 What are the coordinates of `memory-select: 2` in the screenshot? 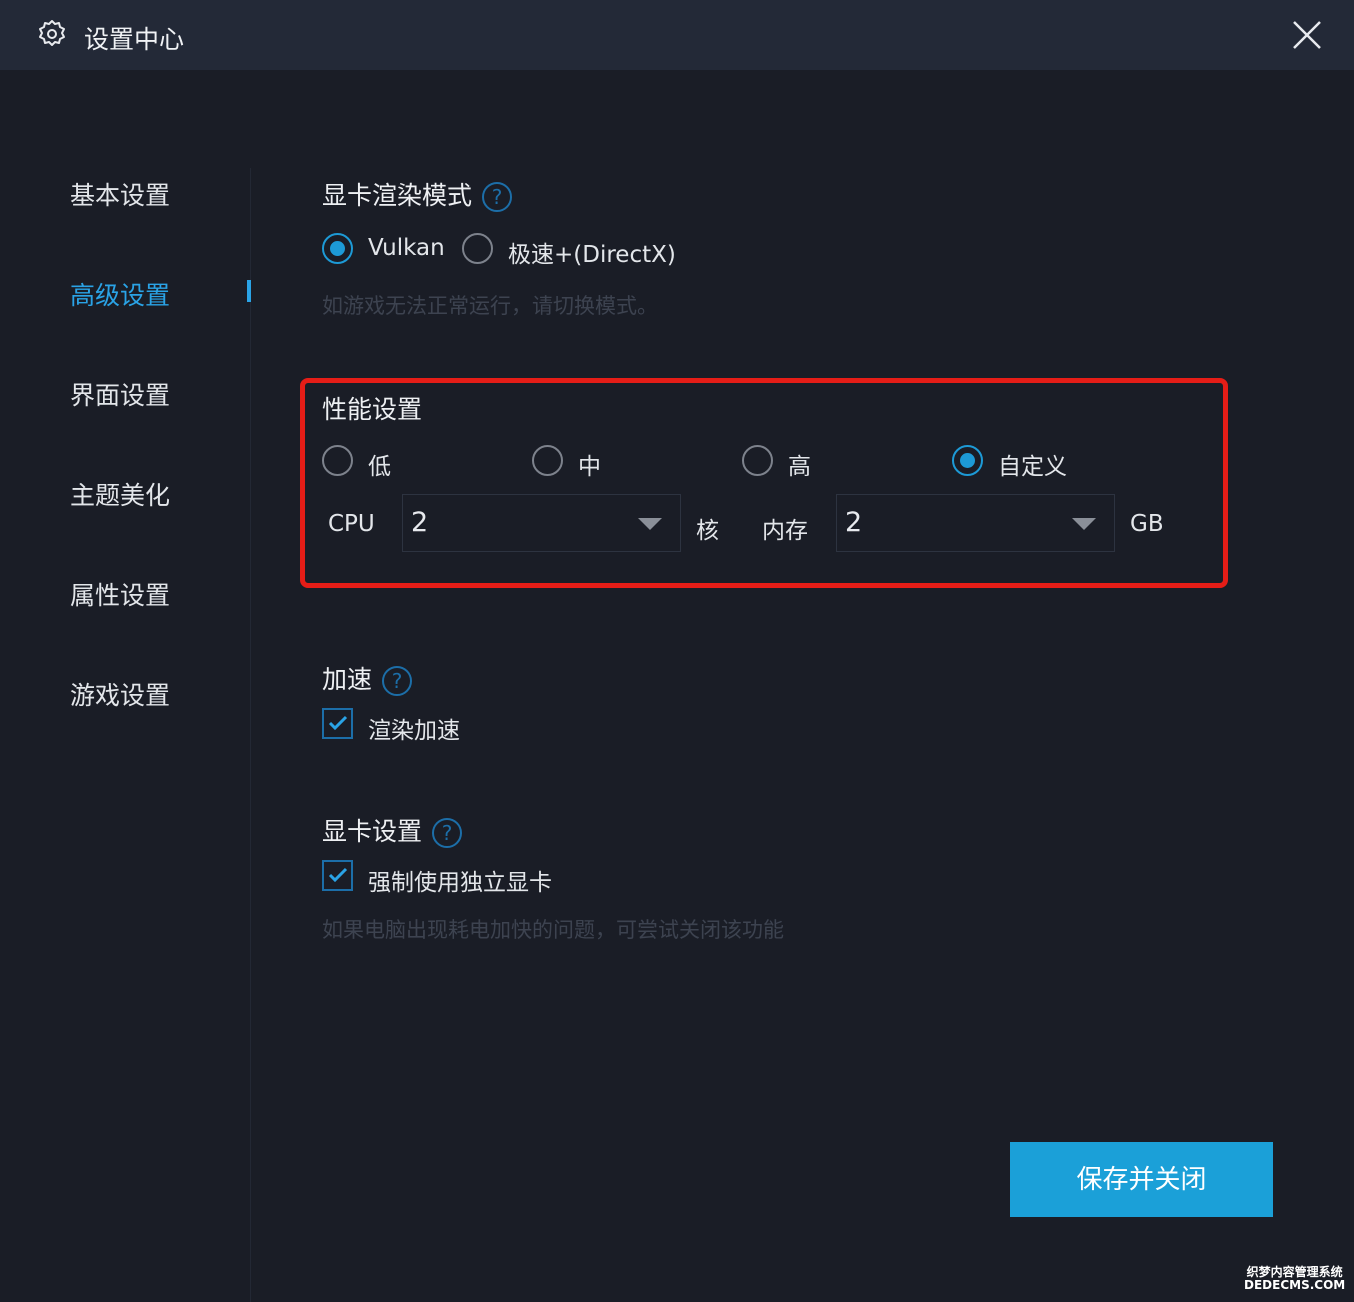 It's located at (975, 523).